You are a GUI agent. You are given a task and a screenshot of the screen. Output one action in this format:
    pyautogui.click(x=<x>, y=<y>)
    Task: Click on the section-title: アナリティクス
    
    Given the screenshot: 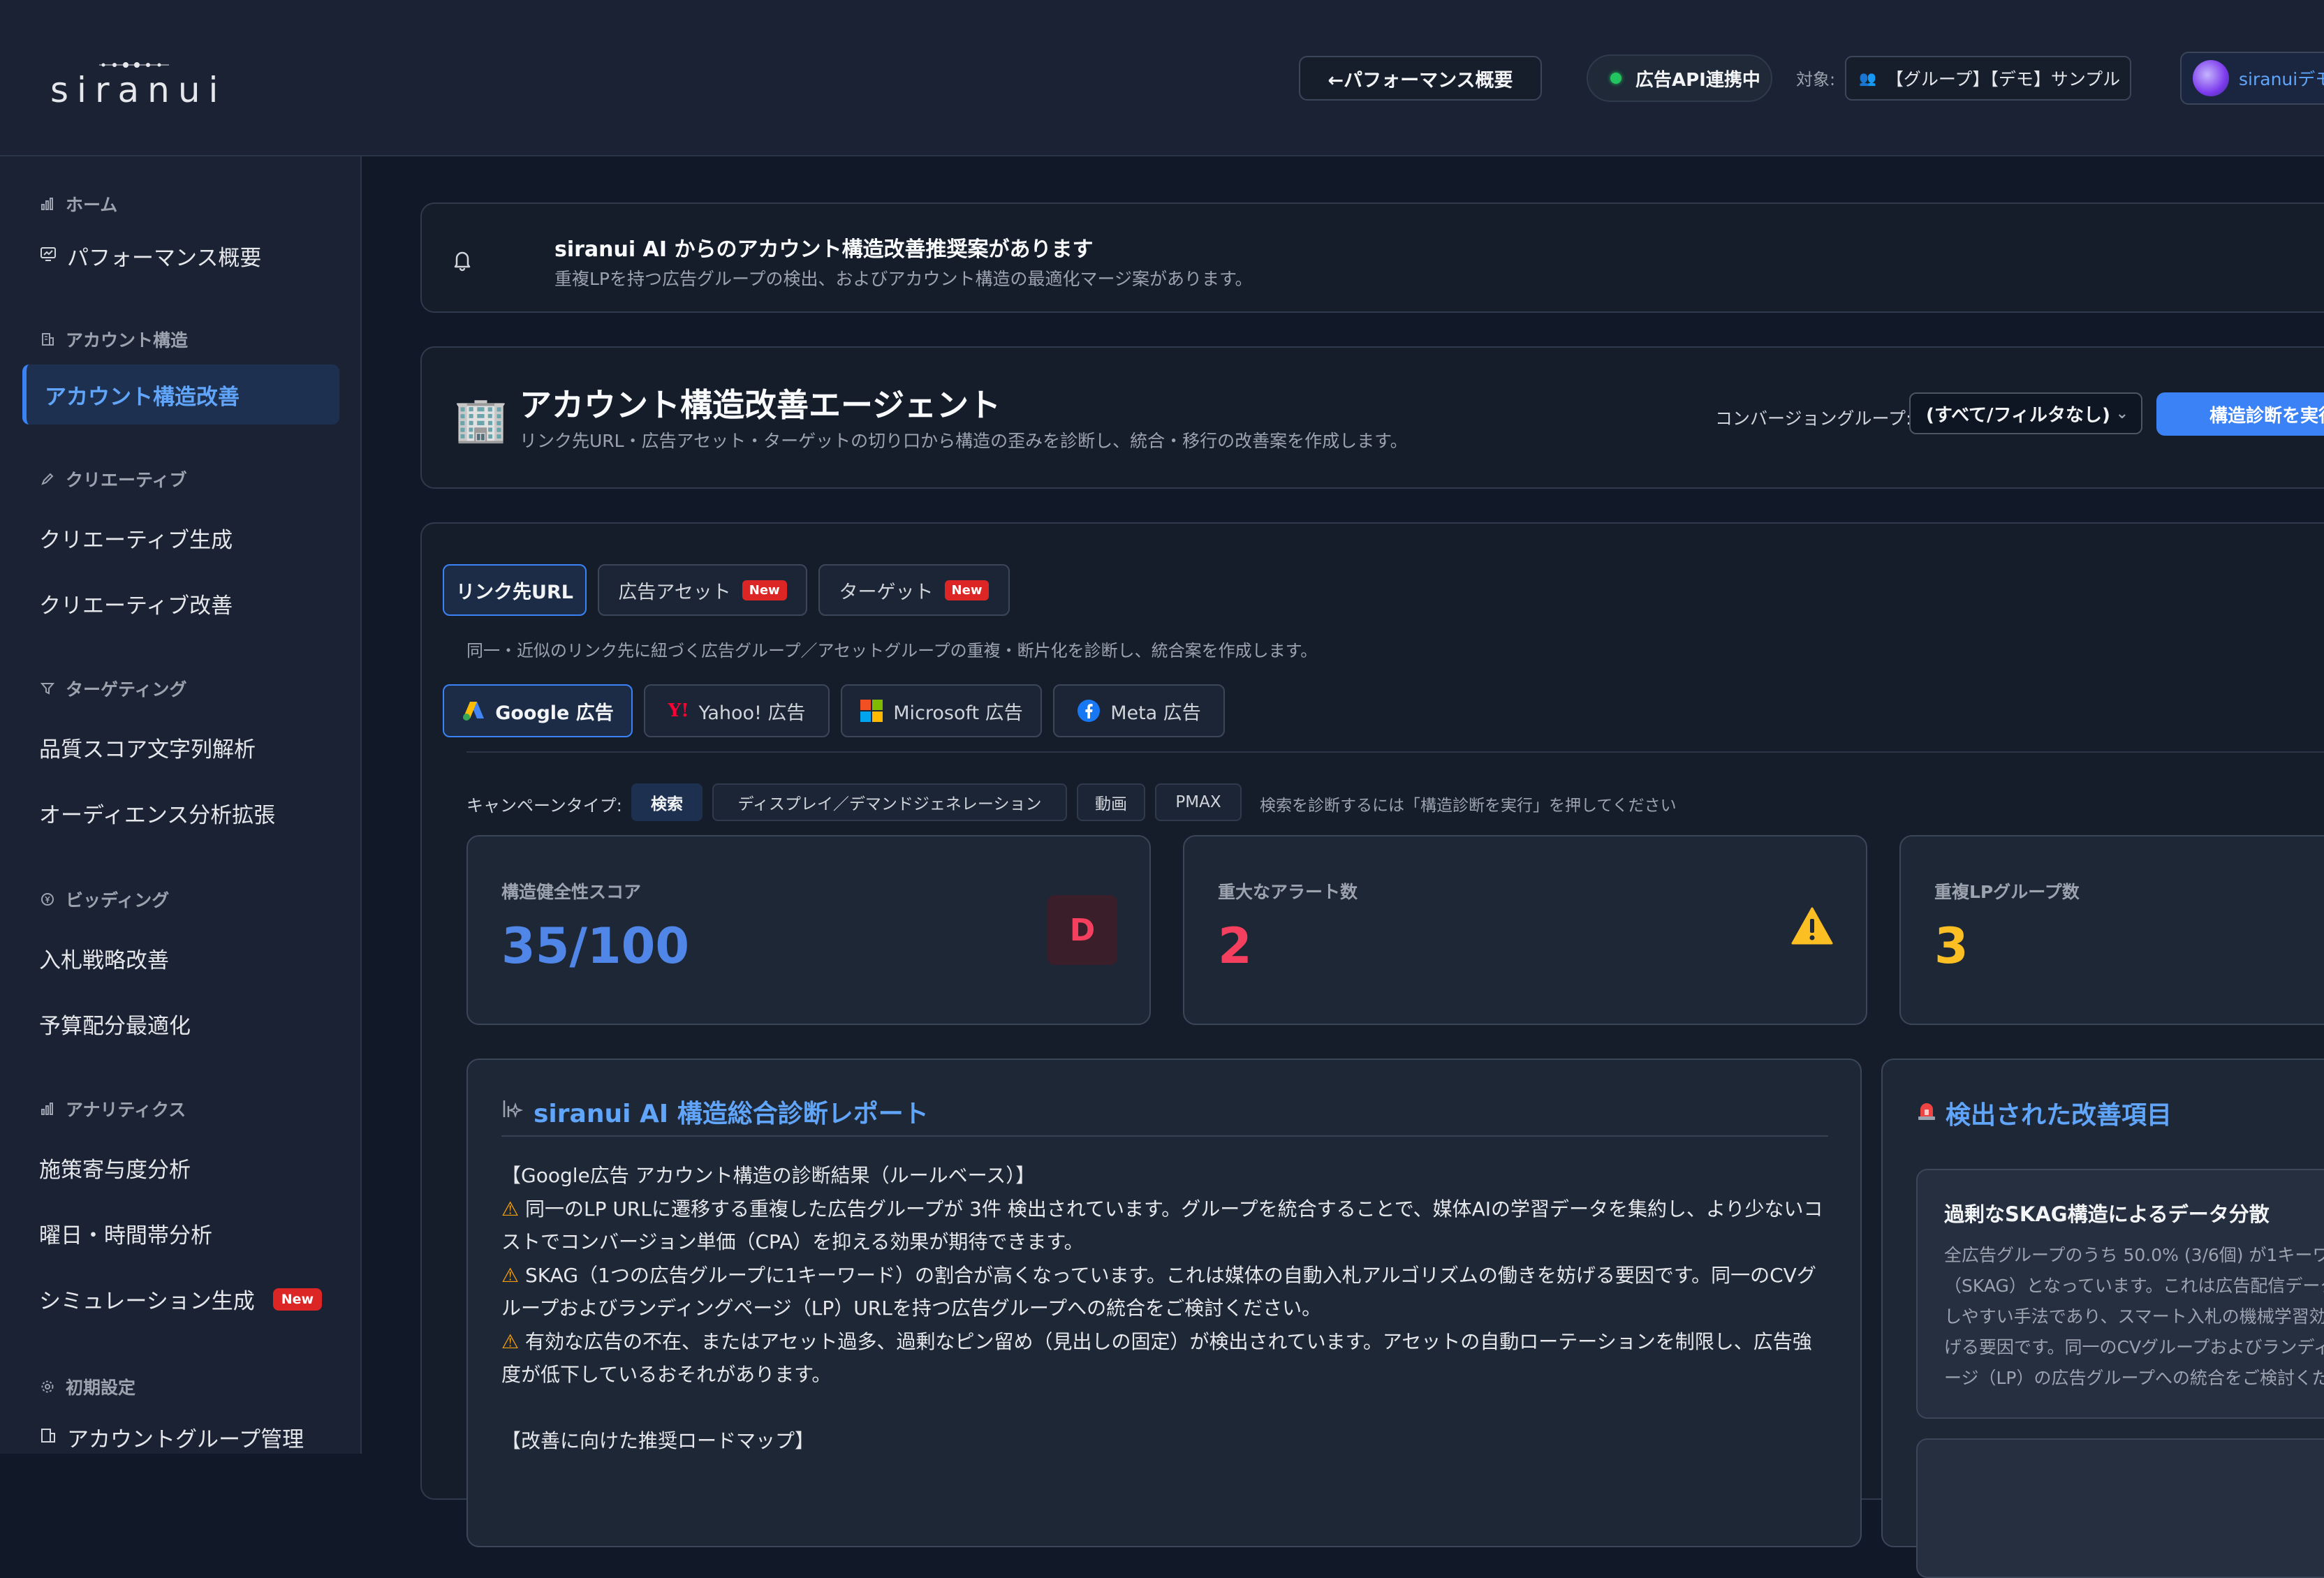 What is the action you would take?
    pyautogui.click(x=126, y=1110)
    